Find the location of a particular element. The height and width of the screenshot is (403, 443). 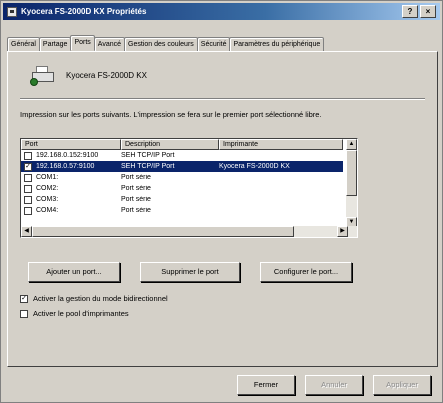

tab-advanced: Avancé is located at coordinates (109, 44).